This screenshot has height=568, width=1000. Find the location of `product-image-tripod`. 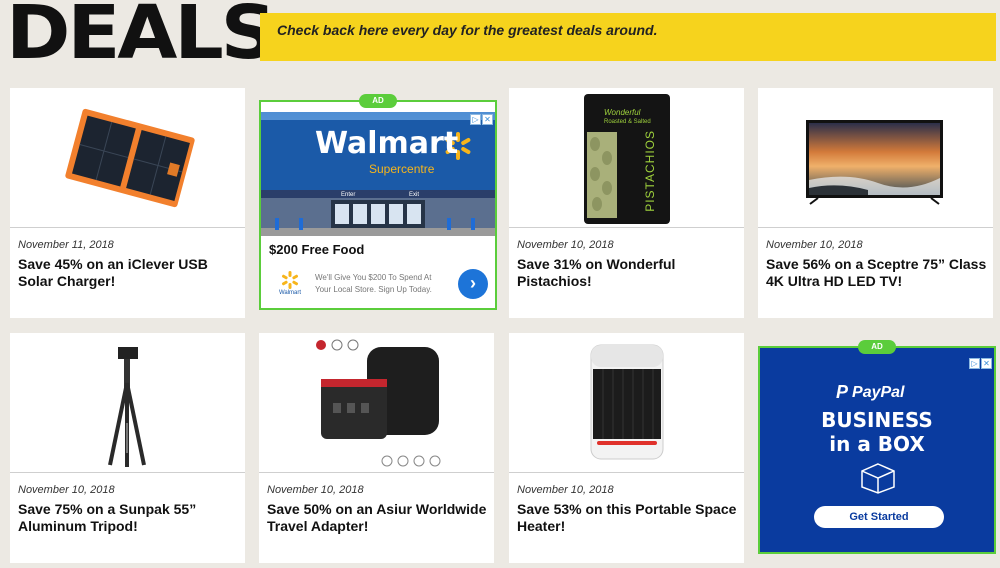

product-image-tripod is located at coordinates (127, 403).